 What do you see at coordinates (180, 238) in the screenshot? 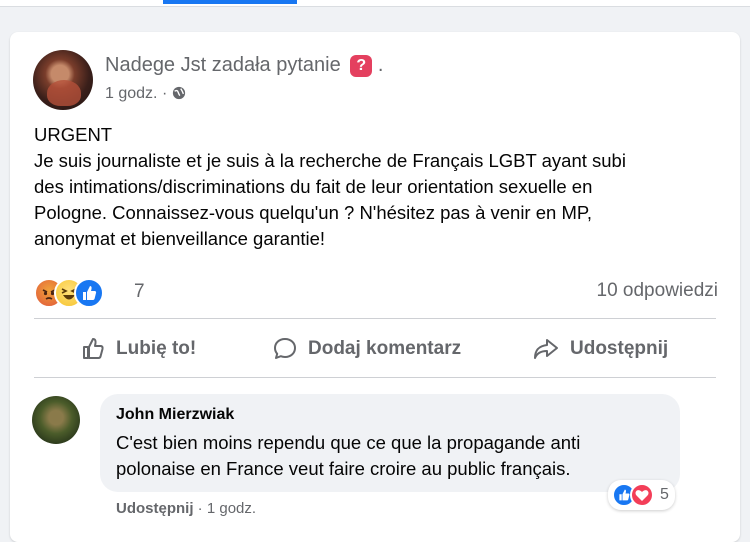
I see `post-text-line: anonymat et bienveillance garantie!` at bounding box center [180, 238].